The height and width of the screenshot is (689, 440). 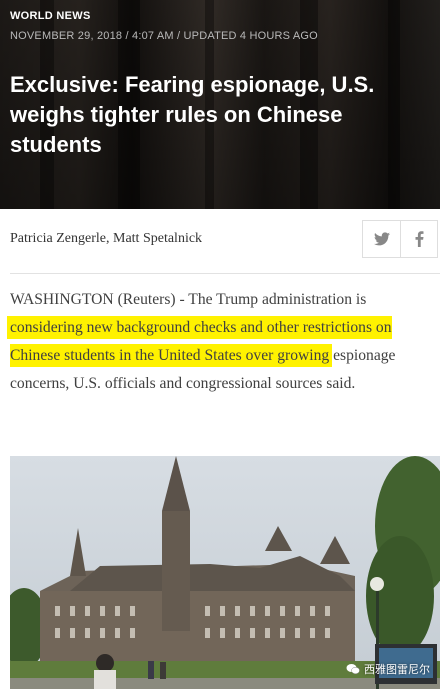 What do you see at coordinates (397, 670) in the screenshot?
I see `watermark-label: 西雅图雷尼尔` at bounding box center [397, 670].